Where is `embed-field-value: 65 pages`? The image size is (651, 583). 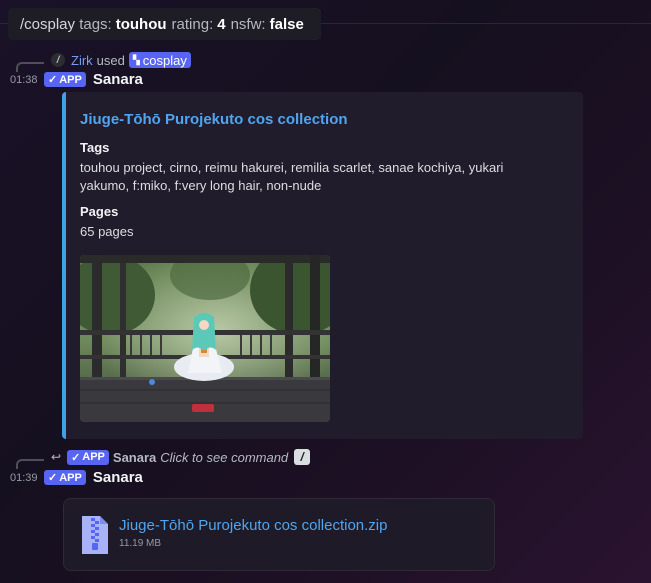
embed-field-value: 65 pages is located at coordinates (107, 231).